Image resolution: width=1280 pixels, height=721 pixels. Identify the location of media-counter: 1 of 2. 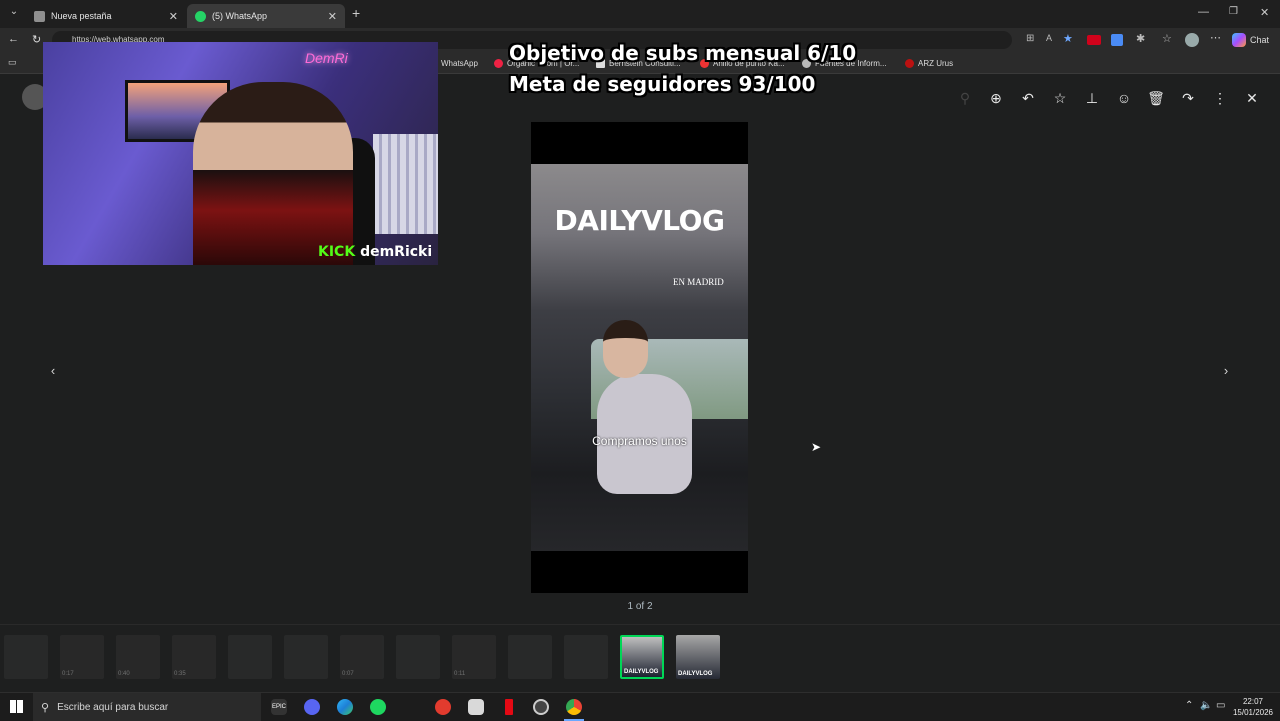
(640, 606).